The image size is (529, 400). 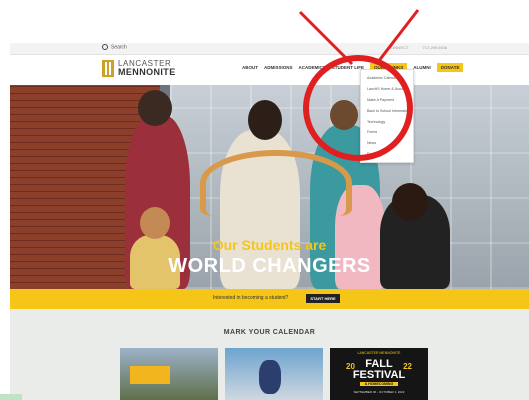 I want to click on nav-donate: DONATE, so click(x=450, y=67).